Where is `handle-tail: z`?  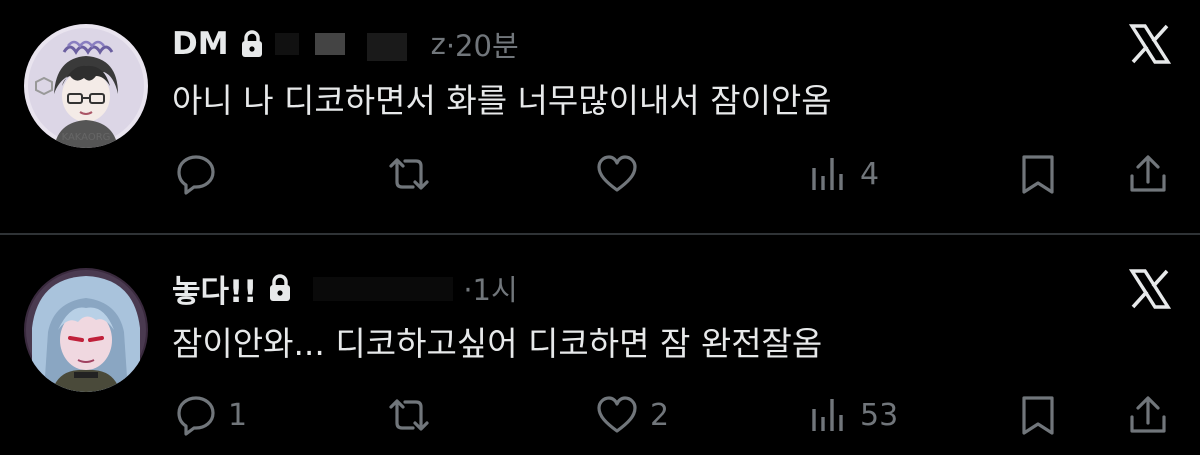 handle-tail: z is located at coordinates (438, 44).